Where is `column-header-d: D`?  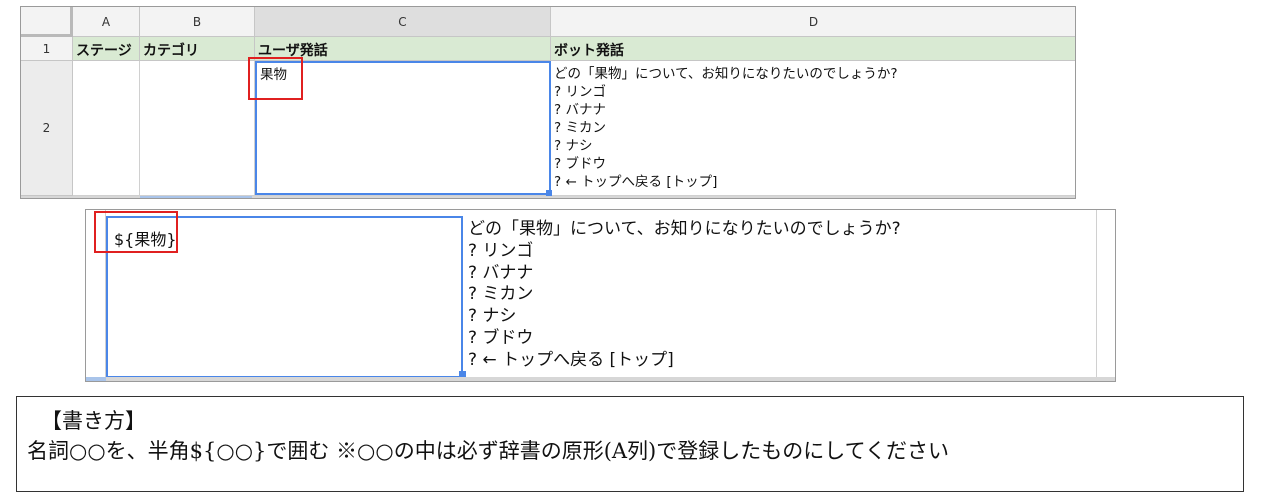
column-header-d: D is located at coordinates (813, 22).